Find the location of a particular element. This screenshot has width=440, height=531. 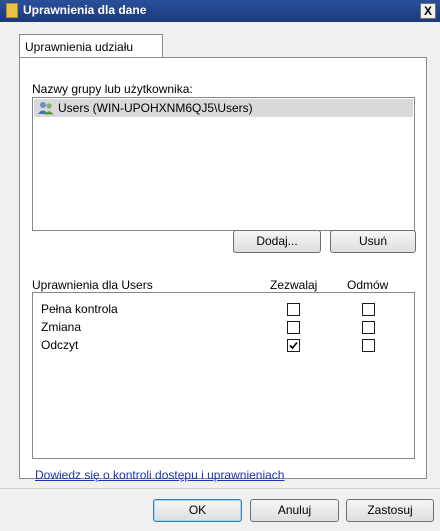

permission-row-change: Zmiana is located at coordinates (223, 327).